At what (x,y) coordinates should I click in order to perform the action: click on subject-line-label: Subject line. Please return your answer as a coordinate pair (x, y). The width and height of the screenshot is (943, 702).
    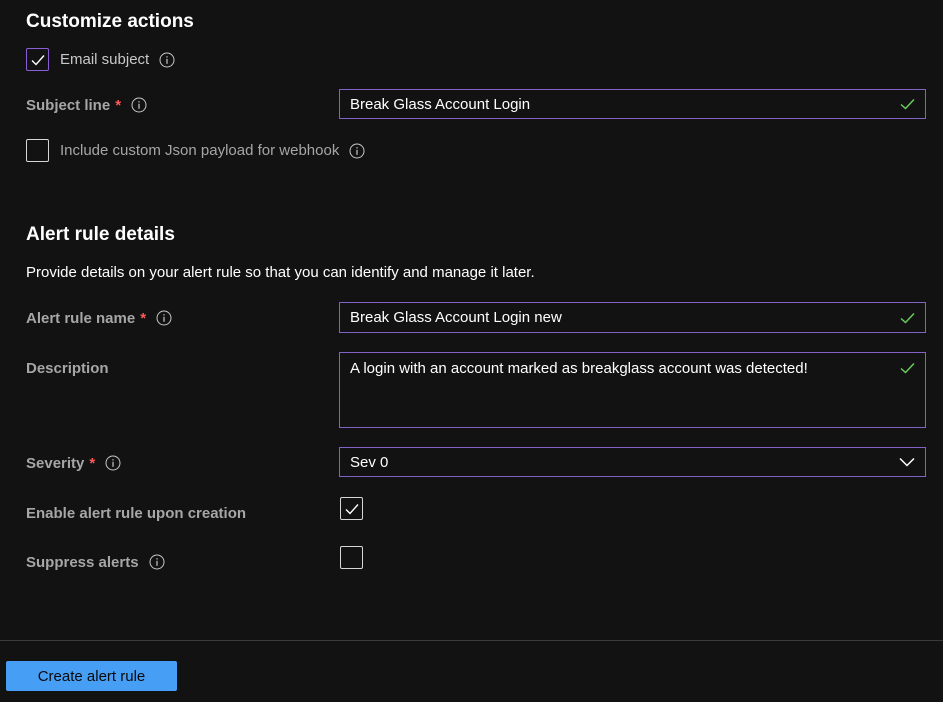
    Looking at the image, I should click on (68, 105).